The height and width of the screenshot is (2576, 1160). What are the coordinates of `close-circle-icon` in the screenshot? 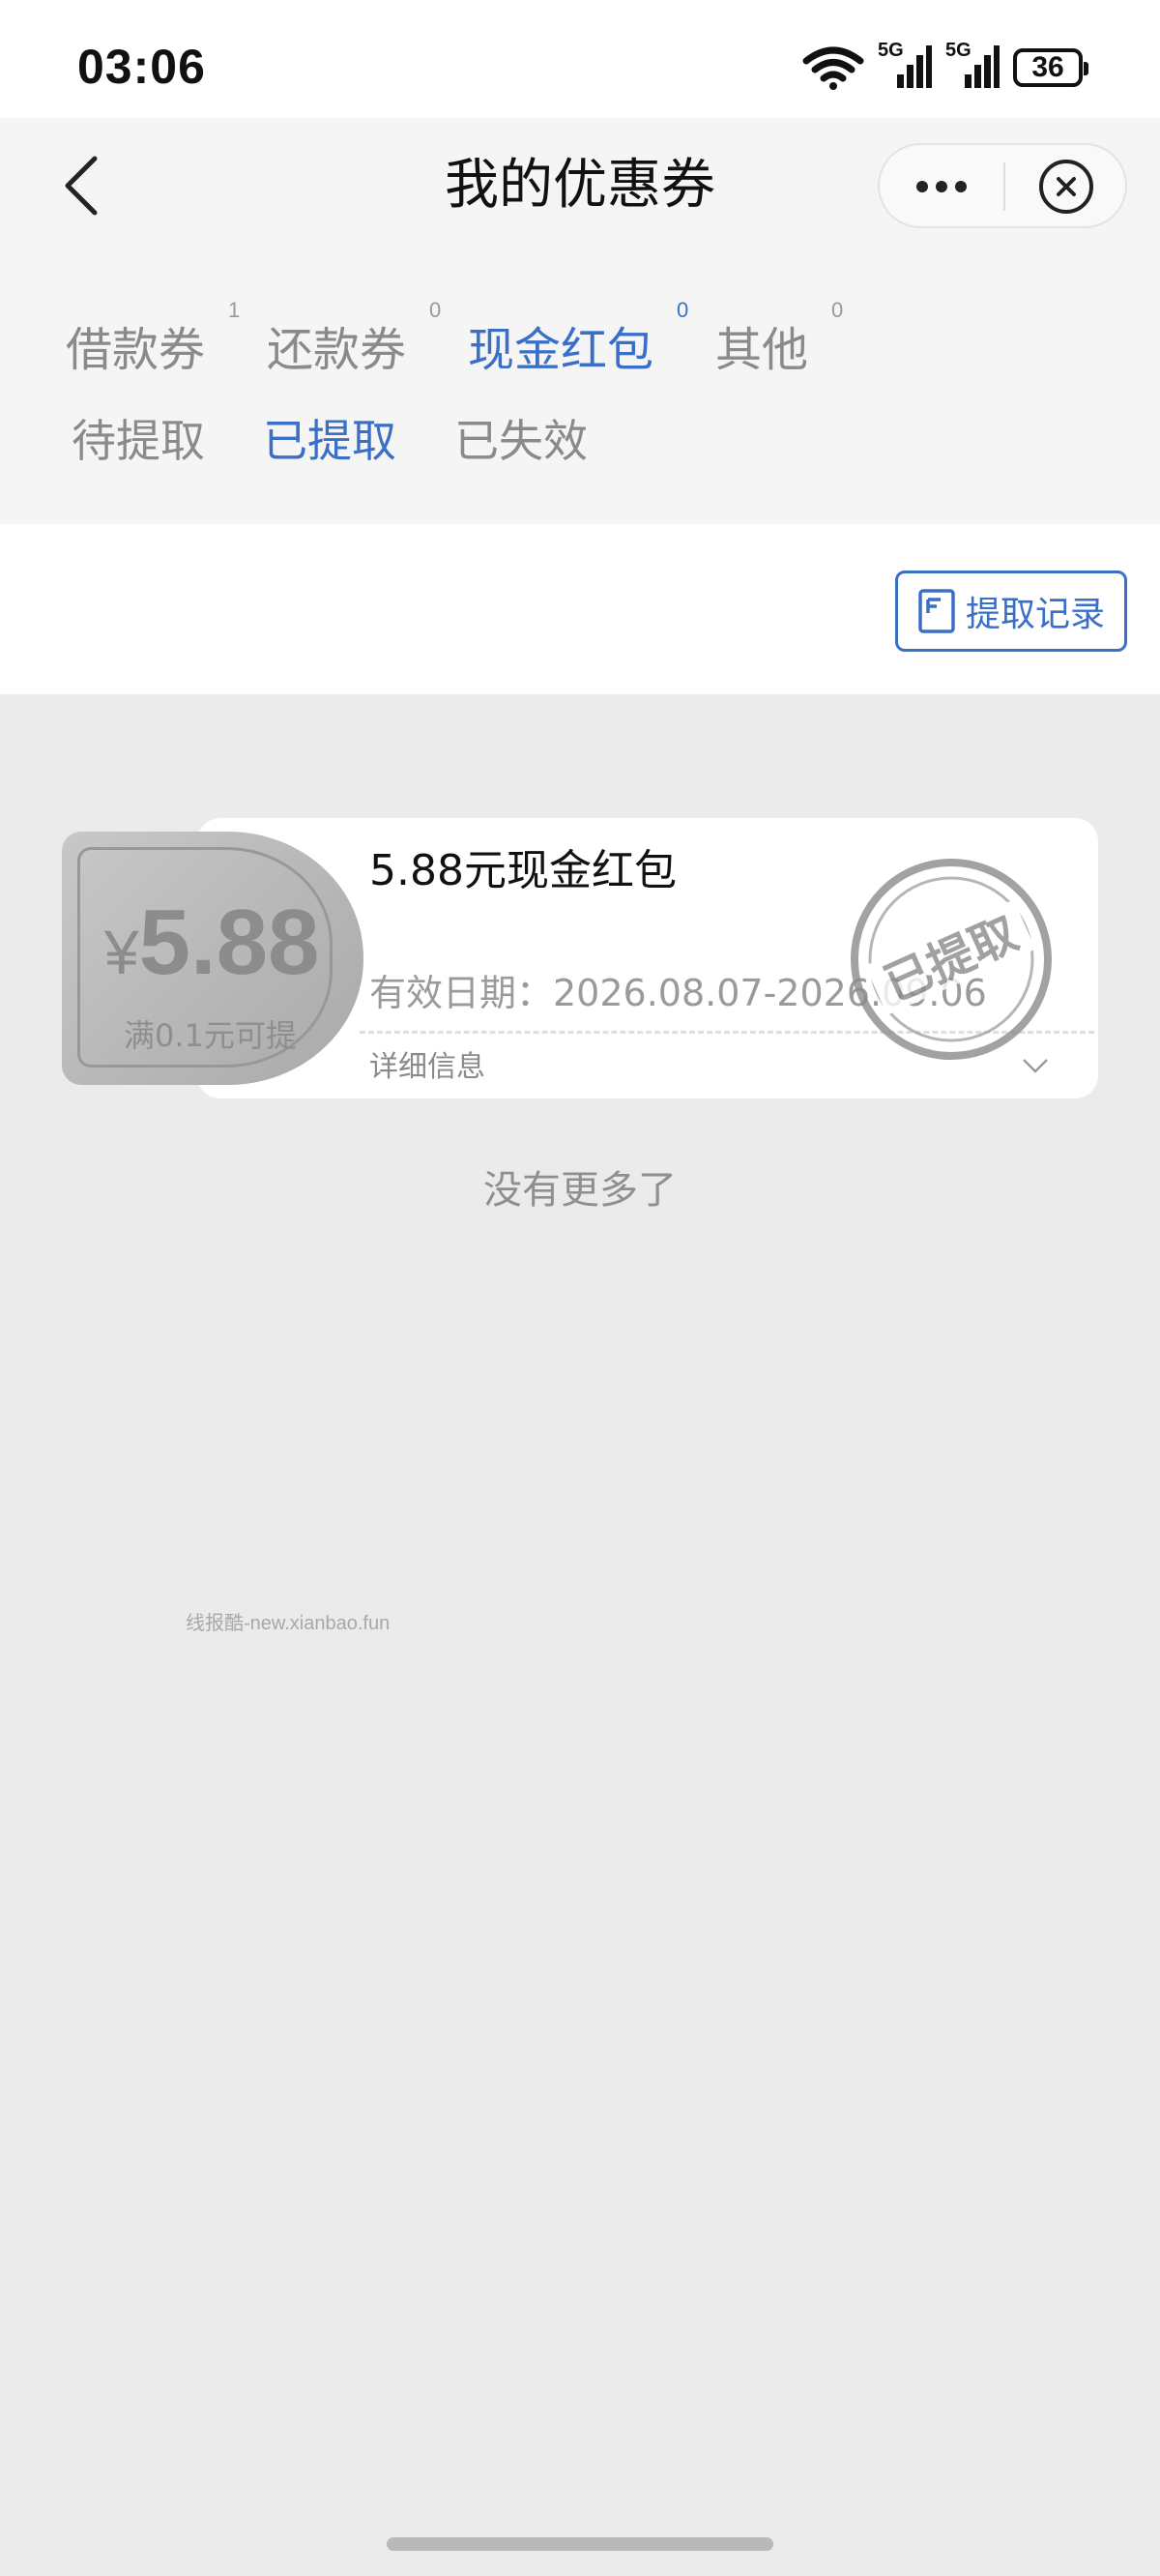 It's located at (1066, 187).